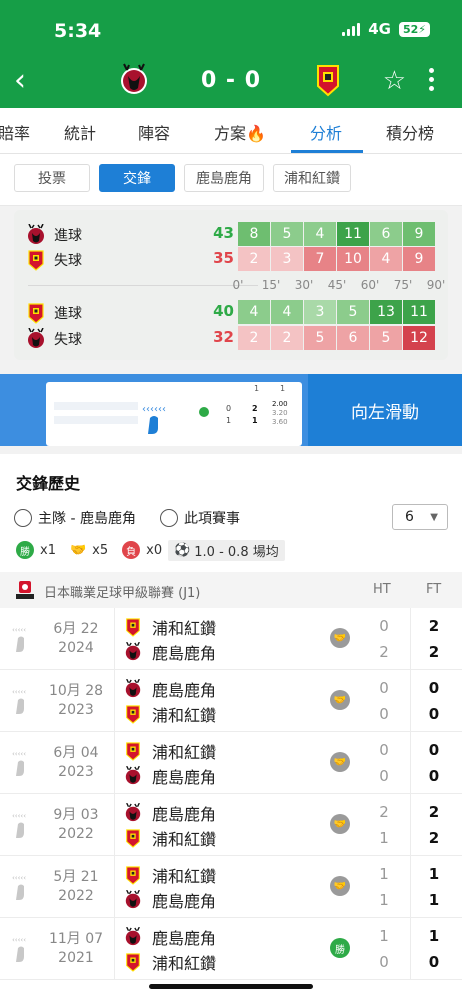 The image size is (462, 1000). Describe the element at coordinates (229, 420) in the screenshot. I see `preview-left-bottom: 1` at that location.